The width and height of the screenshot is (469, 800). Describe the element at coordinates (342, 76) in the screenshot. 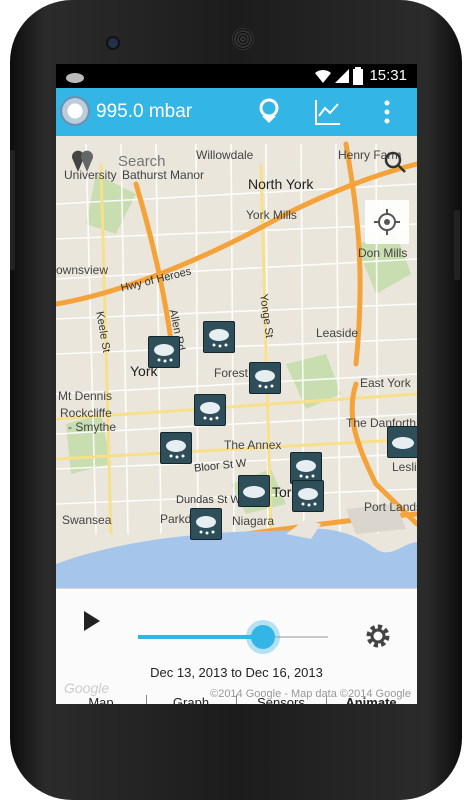

I see `signal-icon` at that location.